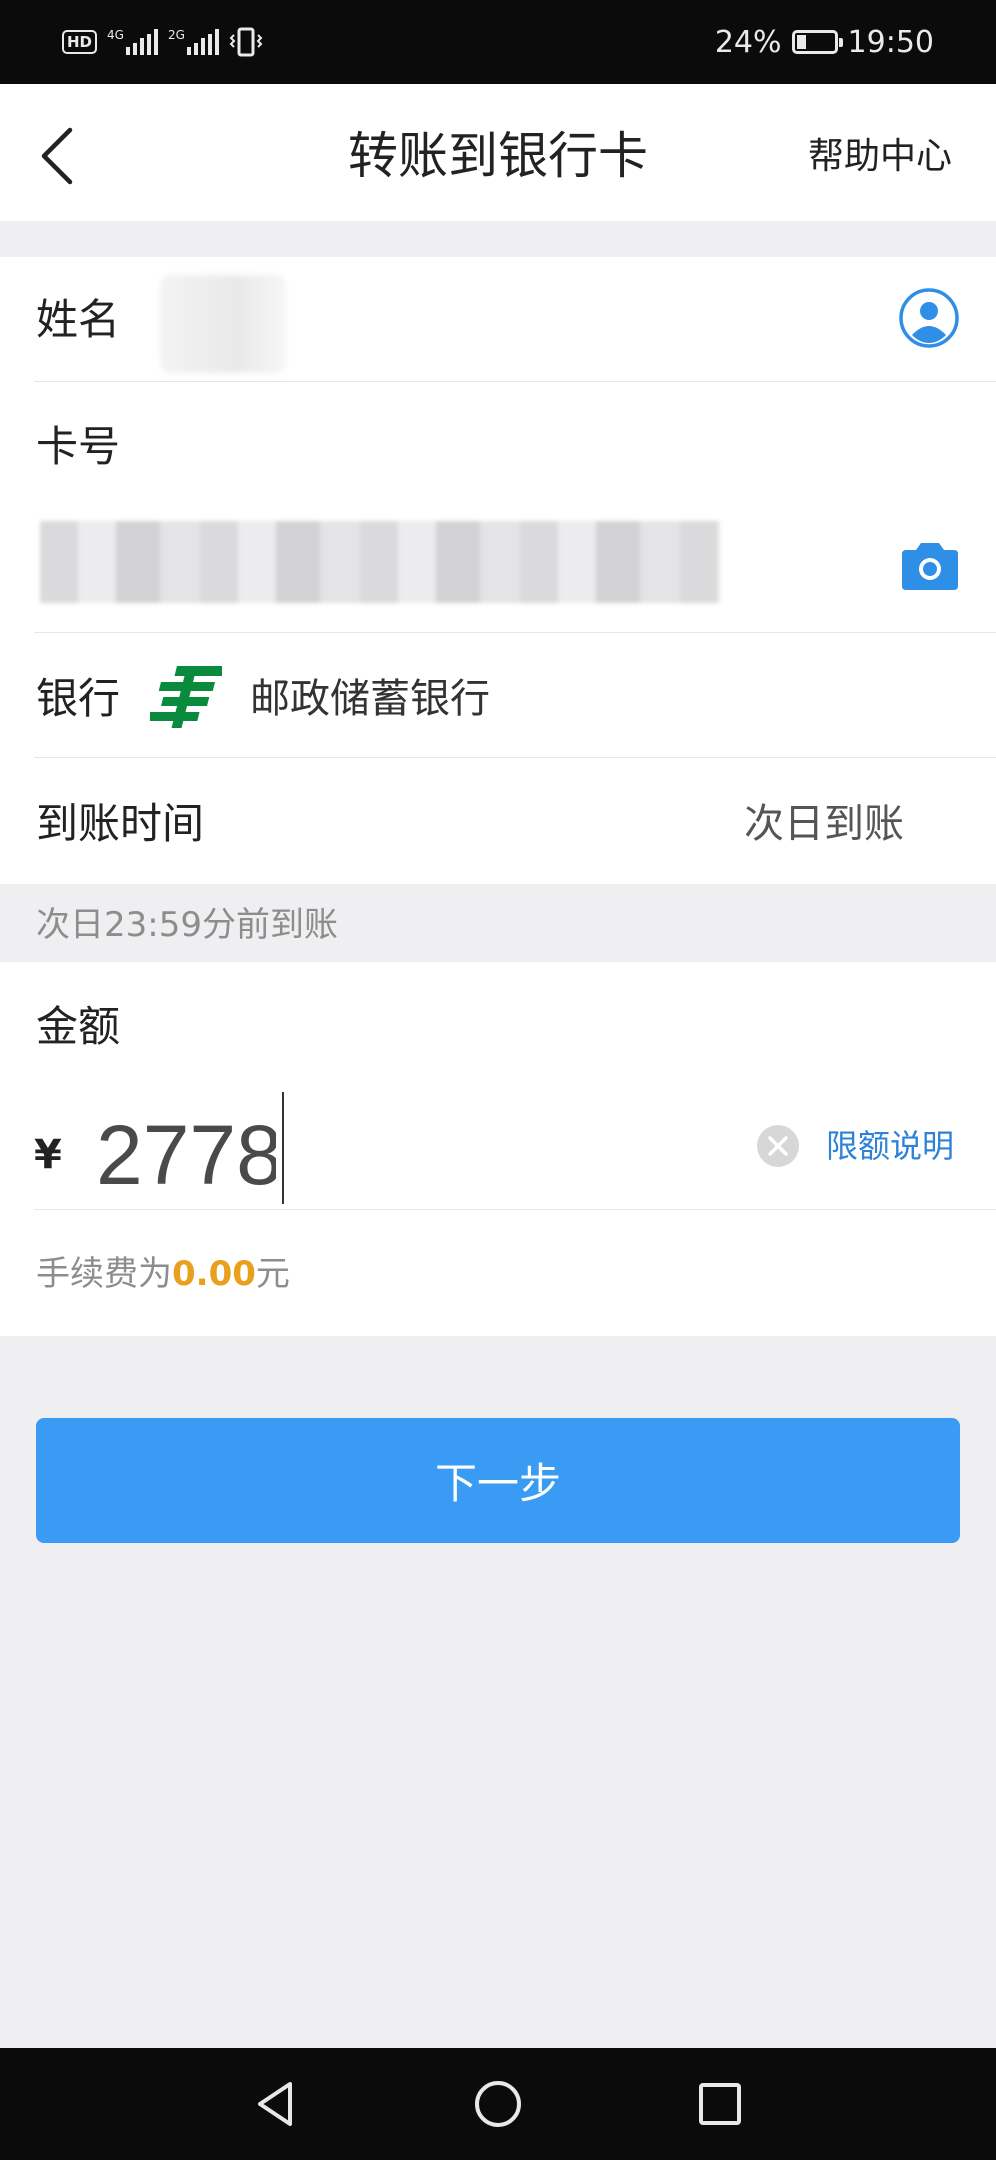  Describe the element at coordinates (370, 699) in the screenshot. I see `bank-name: 邮政储蓄银行` at that location.